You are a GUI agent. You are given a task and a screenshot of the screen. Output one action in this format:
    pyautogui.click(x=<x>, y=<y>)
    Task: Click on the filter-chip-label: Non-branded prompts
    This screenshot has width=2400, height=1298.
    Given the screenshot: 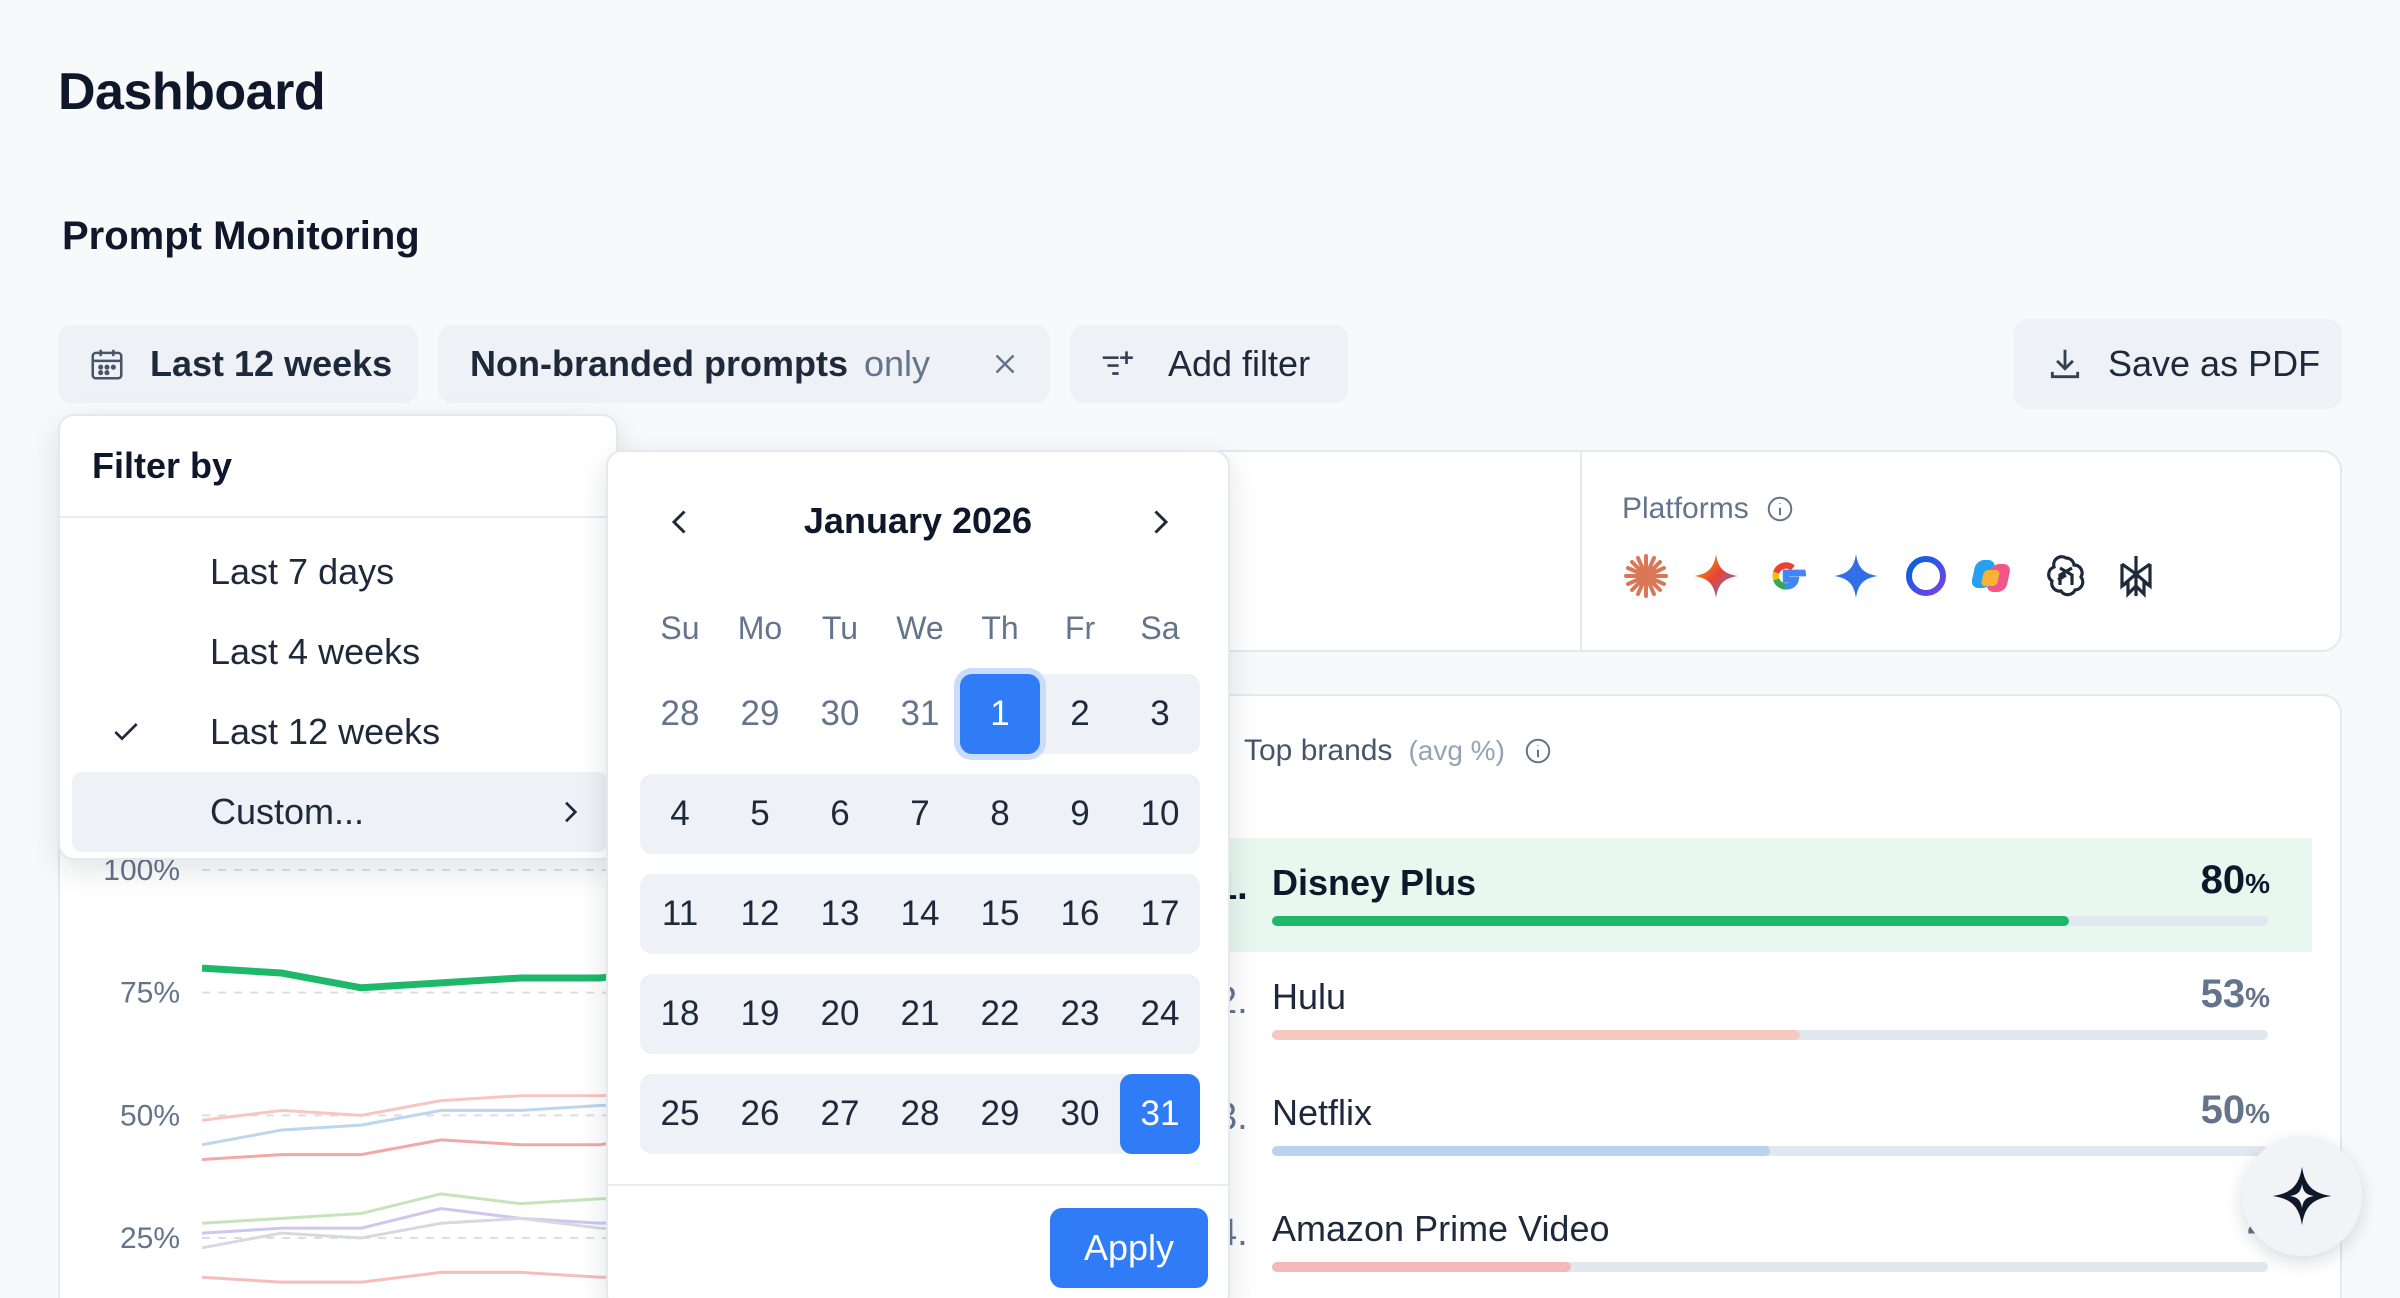 What is the action you would take?
    pyautogui.click(x=659, y=363)
    